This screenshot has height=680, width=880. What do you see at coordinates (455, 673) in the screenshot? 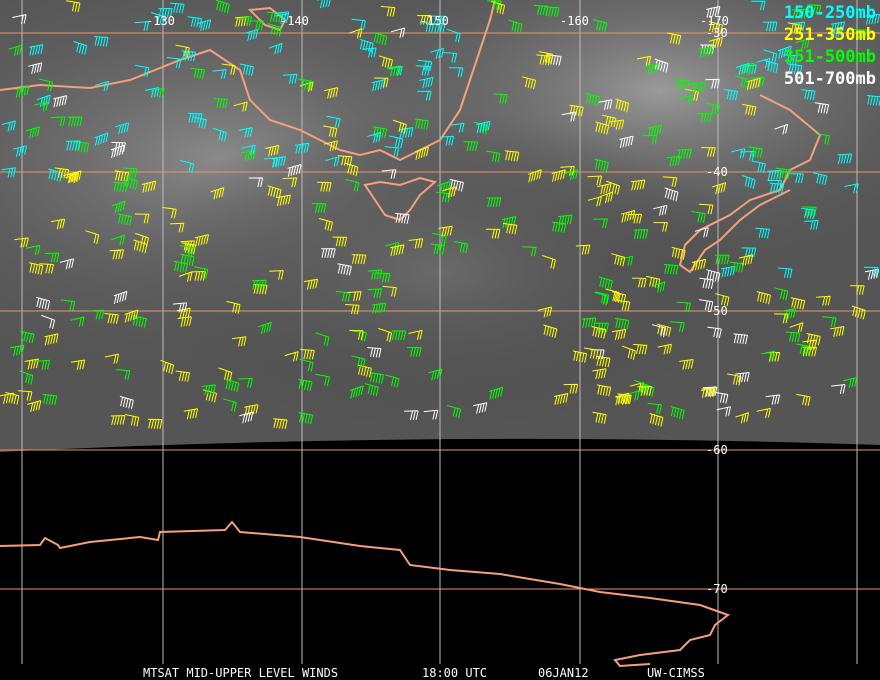
I see `time-label: 18:00 UTC` at bounding box center [455, 673].